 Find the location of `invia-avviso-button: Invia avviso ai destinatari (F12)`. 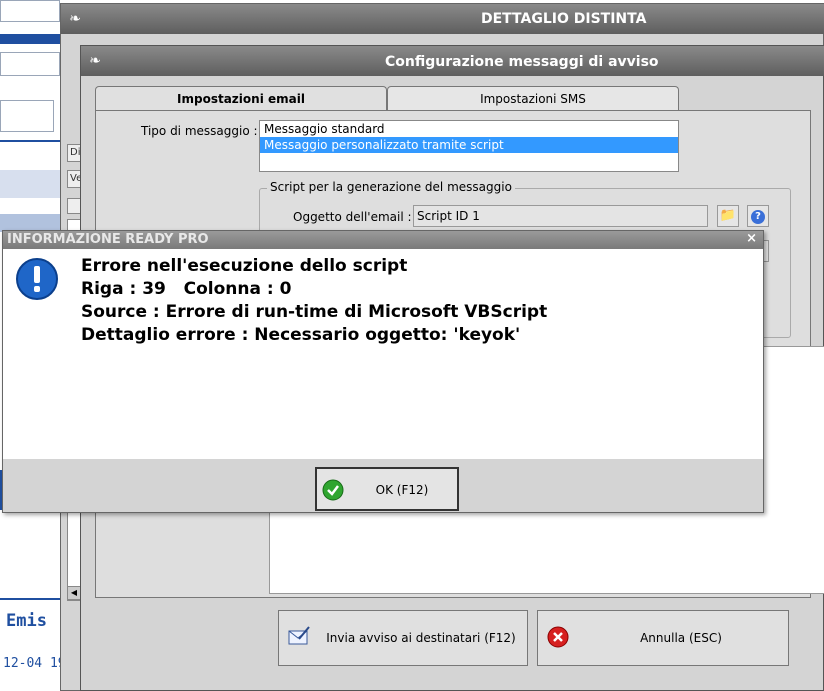

invia-avviso-button: Invia avviso ai destinatari (F12) is located at coordinates (403, 638).